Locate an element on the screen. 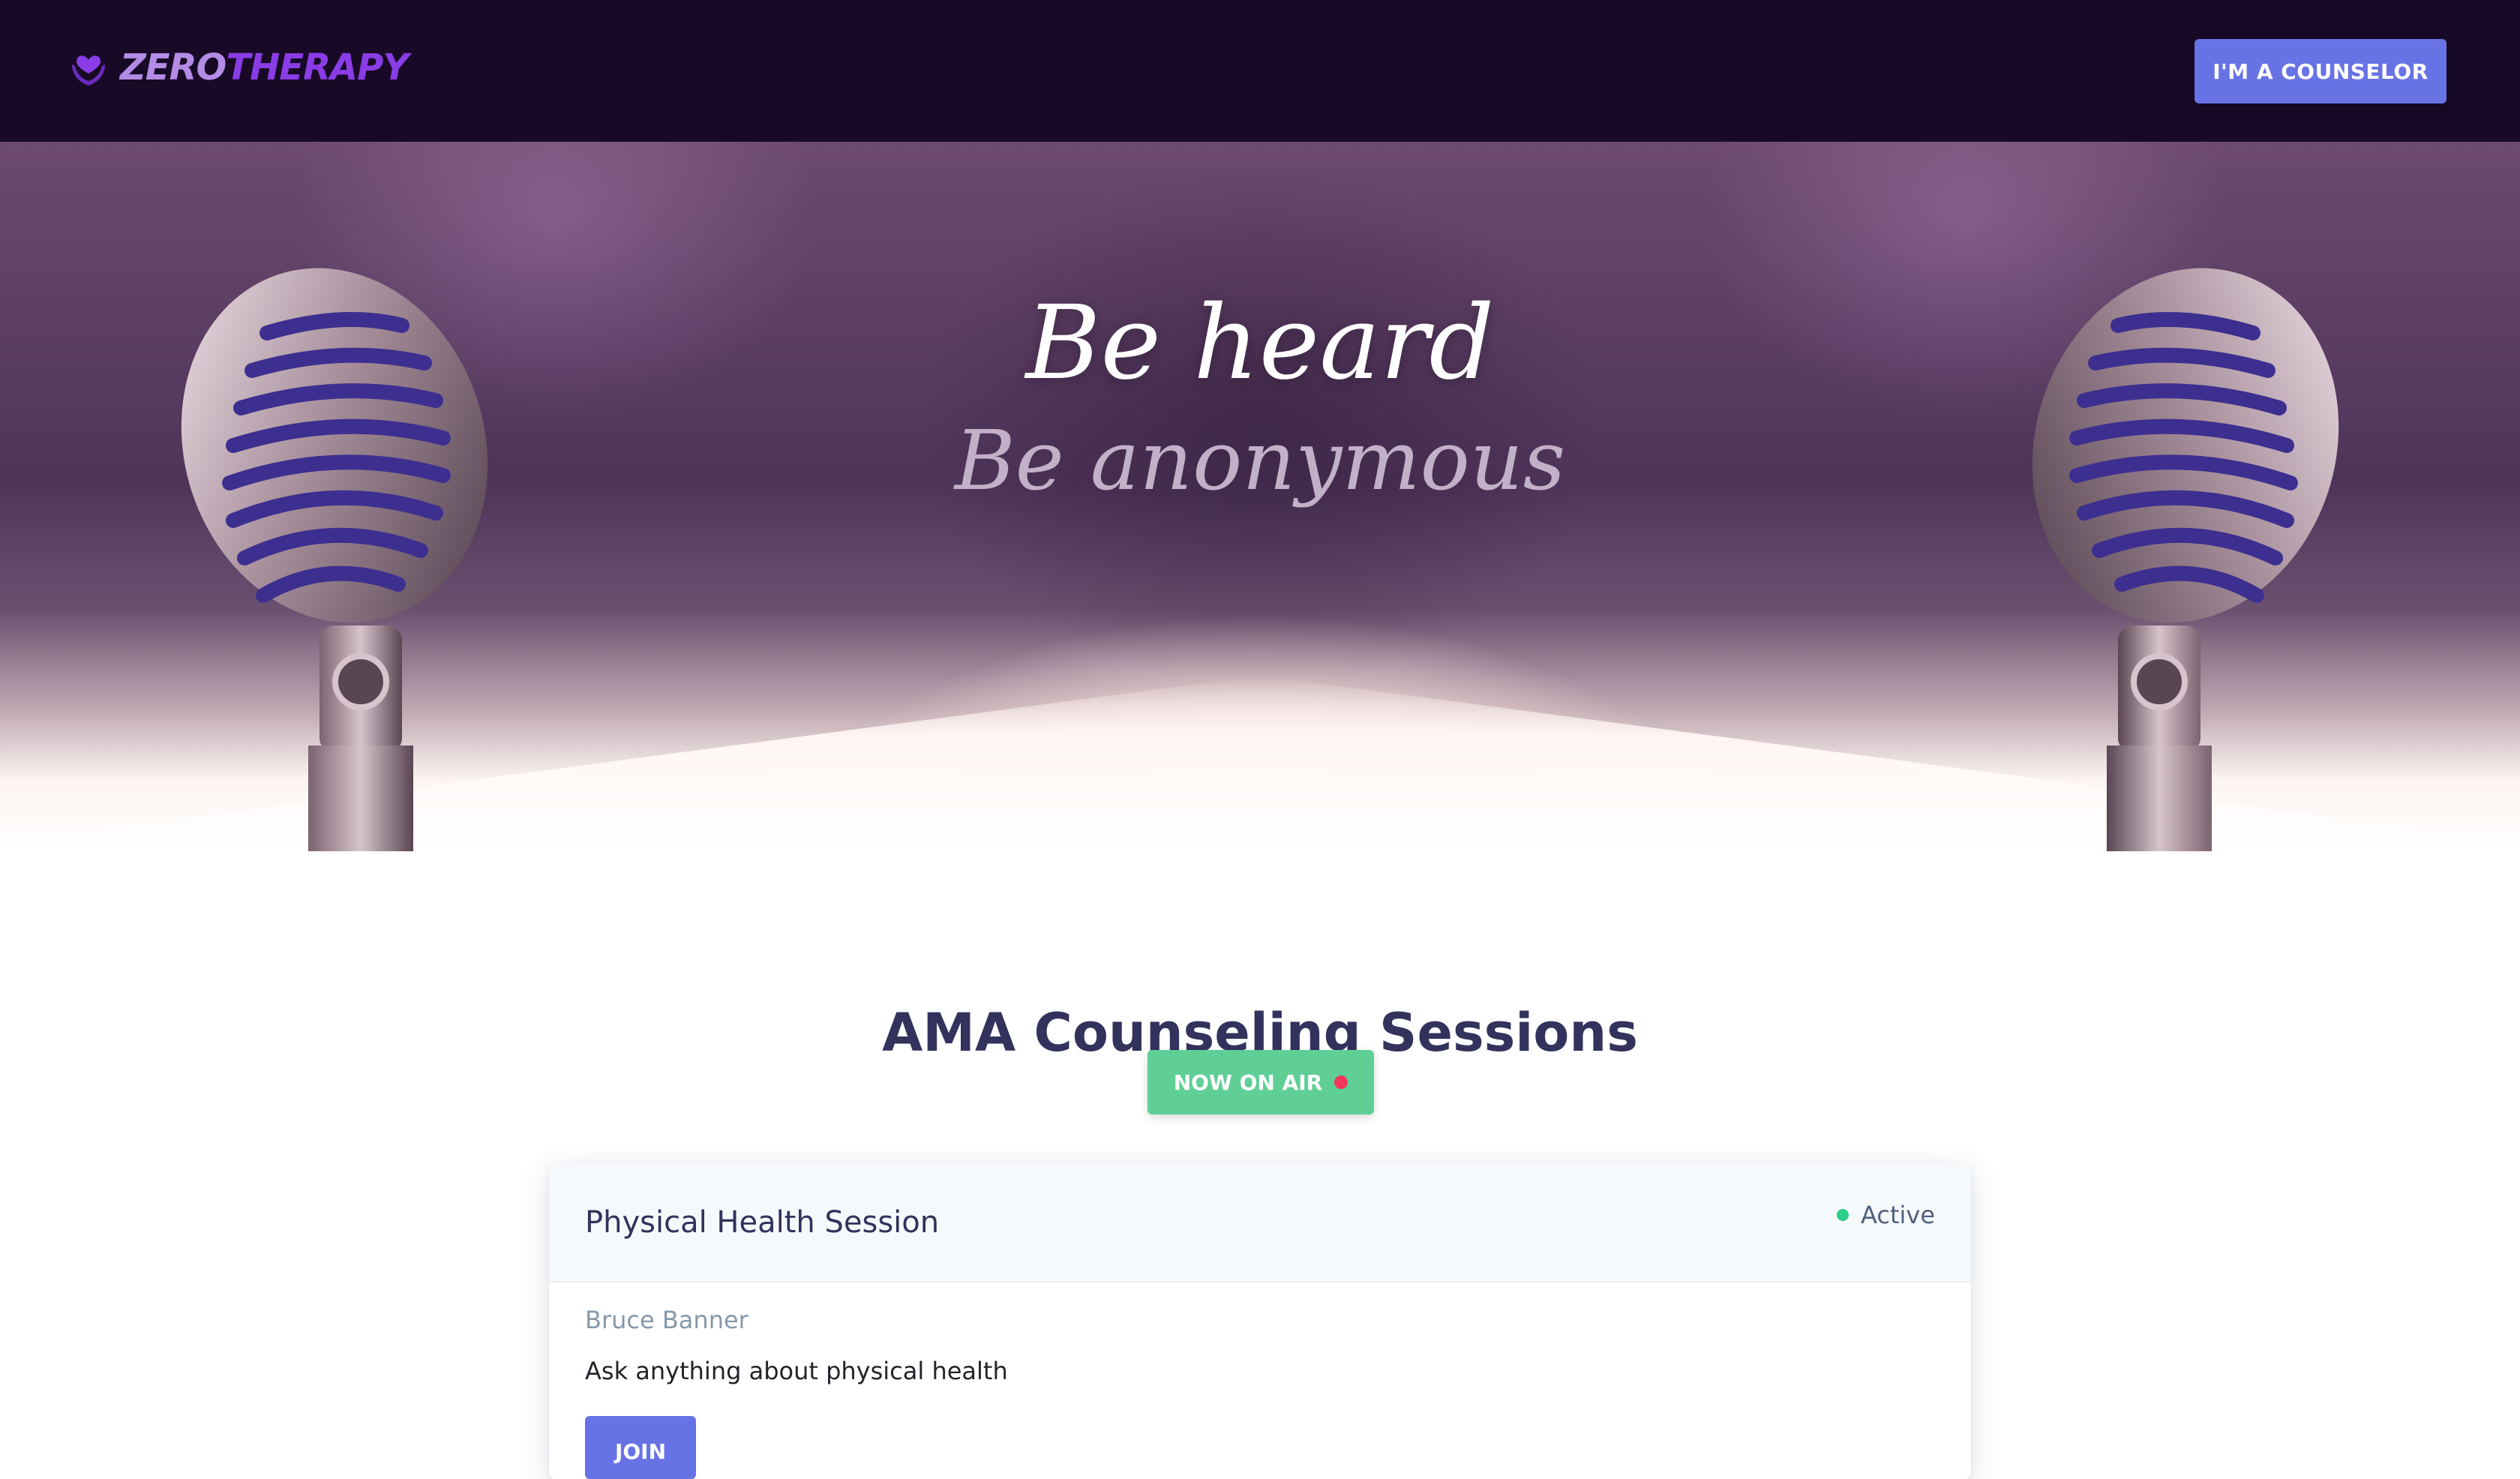 The height and width of the screenshot is (1479, 2520). counselor-button: I'M A COUNSELOR is located at coordinates (2320, 71).